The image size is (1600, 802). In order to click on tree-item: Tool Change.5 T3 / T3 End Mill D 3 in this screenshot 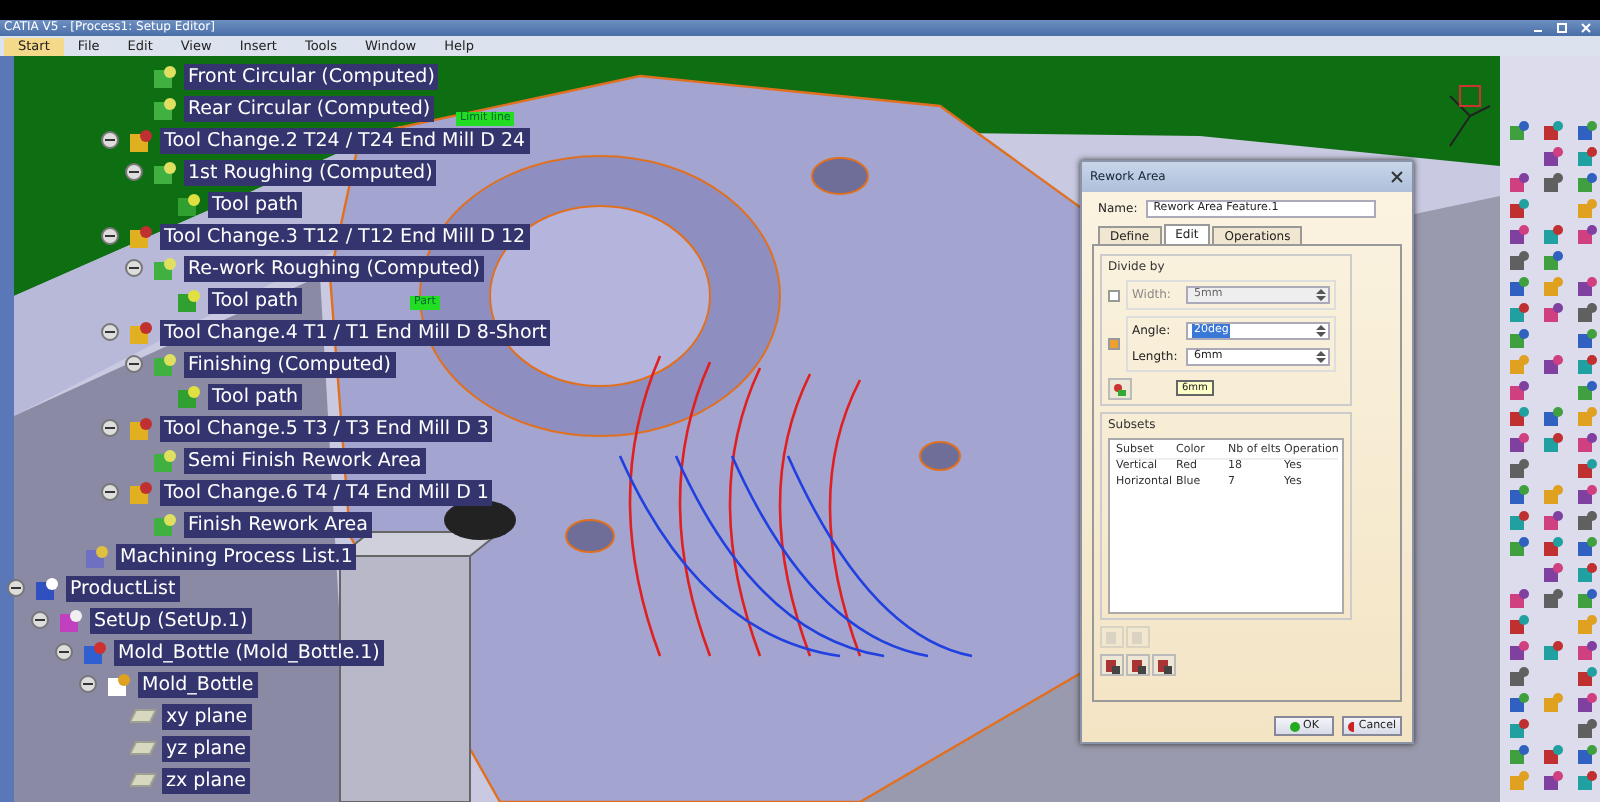, I will do `click(326, 428)`.